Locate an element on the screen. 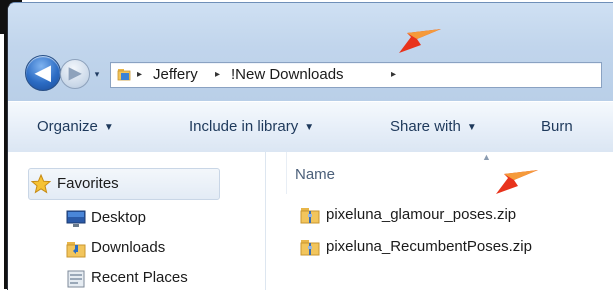  breadcrumb-item-new-downloads: !New Downloads is located at coordinates (287, 75).